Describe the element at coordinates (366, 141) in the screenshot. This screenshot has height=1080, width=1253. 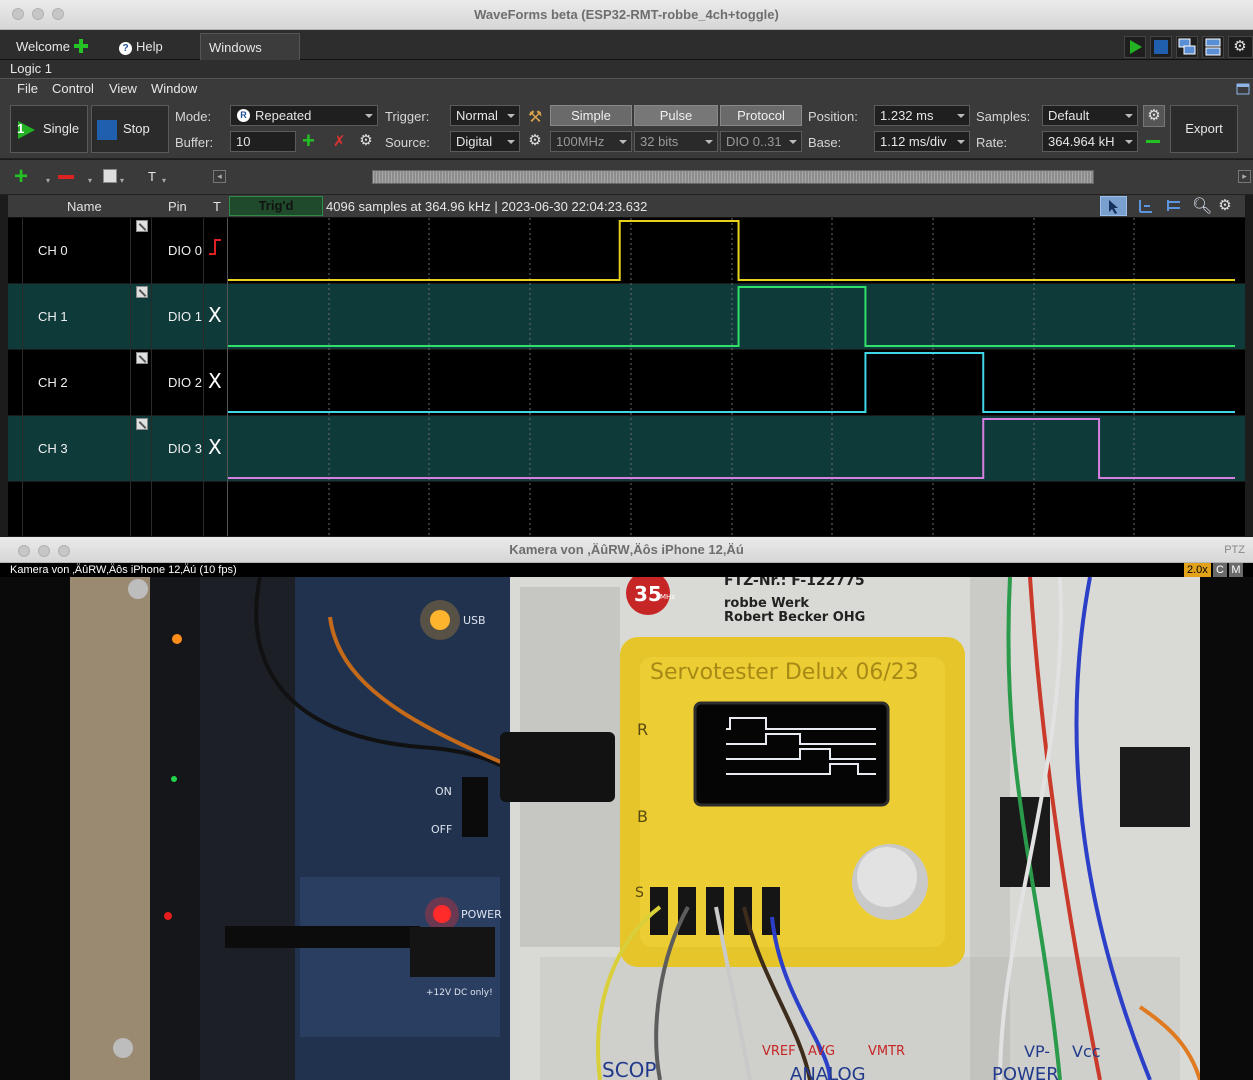
I see `buffer-settings-icon: ⚙` at that location.